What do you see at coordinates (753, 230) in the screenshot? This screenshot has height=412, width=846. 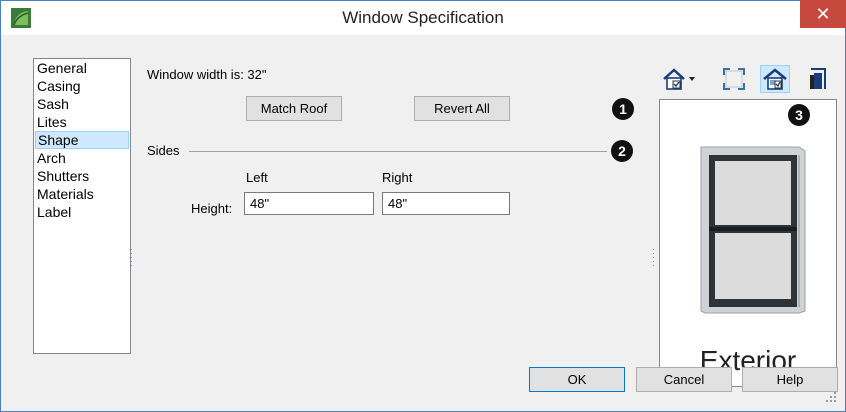 I see `window-preview-image` at bounding box center [753, 230].